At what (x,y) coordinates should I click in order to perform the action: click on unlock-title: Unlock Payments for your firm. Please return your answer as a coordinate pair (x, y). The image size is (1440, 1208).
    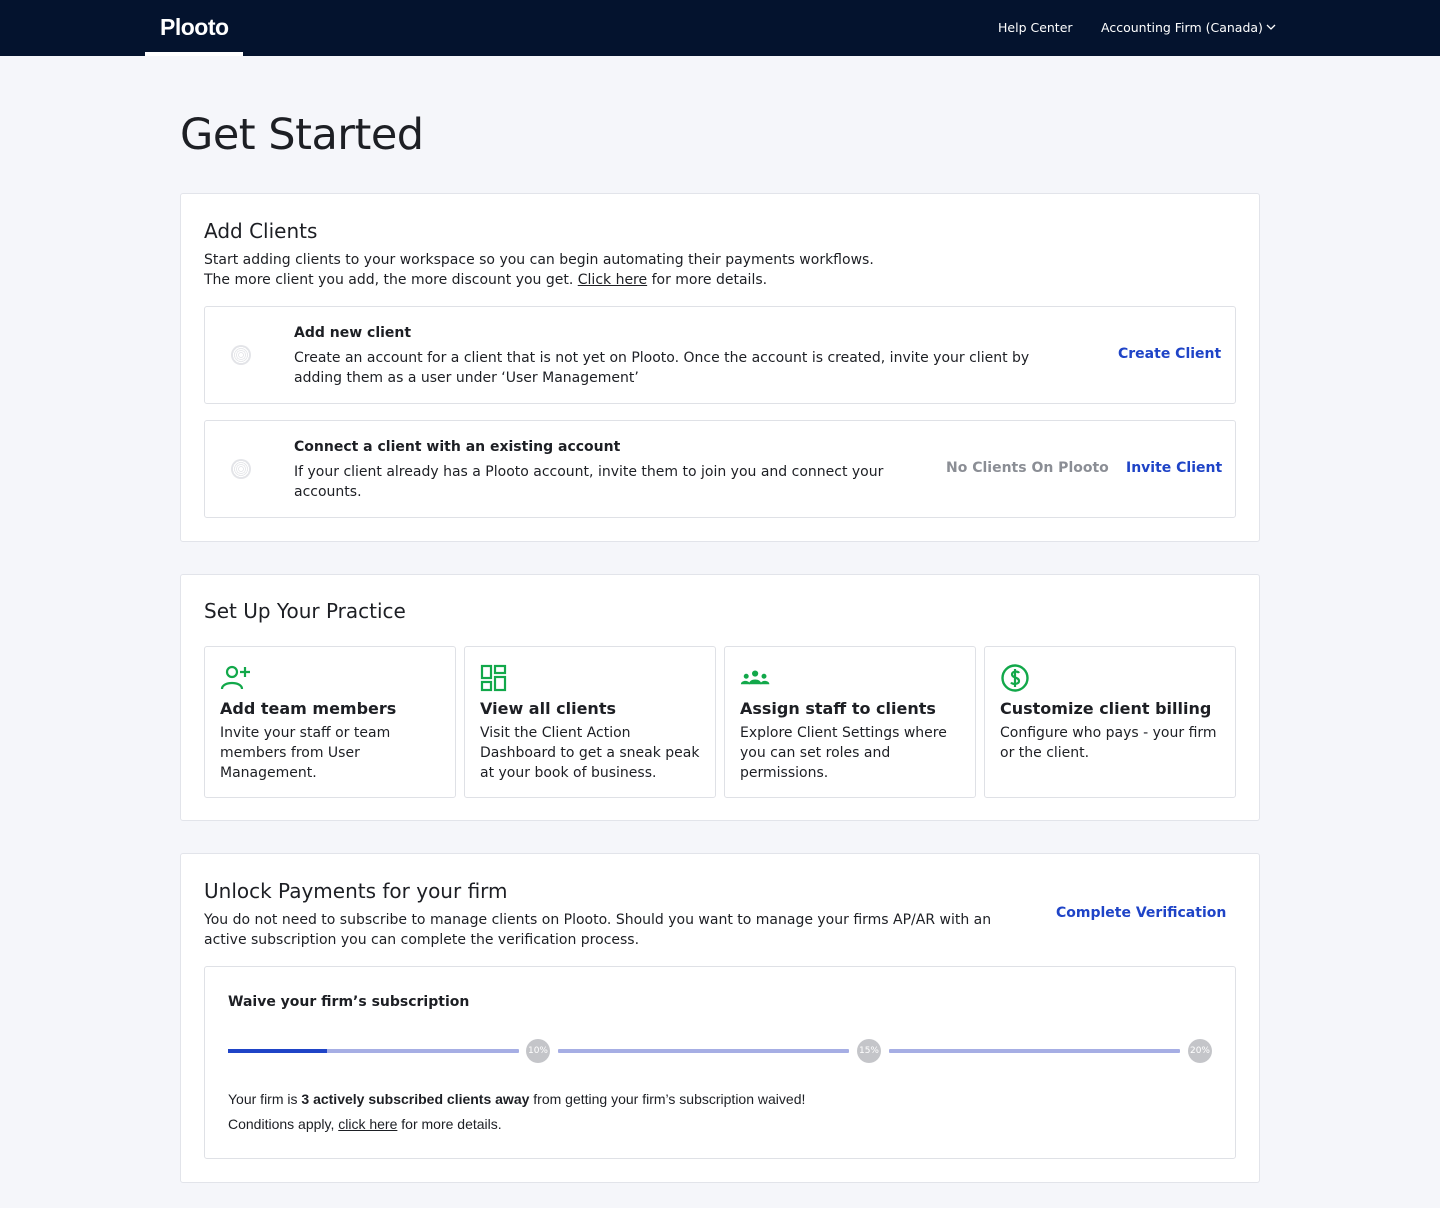
    Looking at the image, I should click on (356, 891).